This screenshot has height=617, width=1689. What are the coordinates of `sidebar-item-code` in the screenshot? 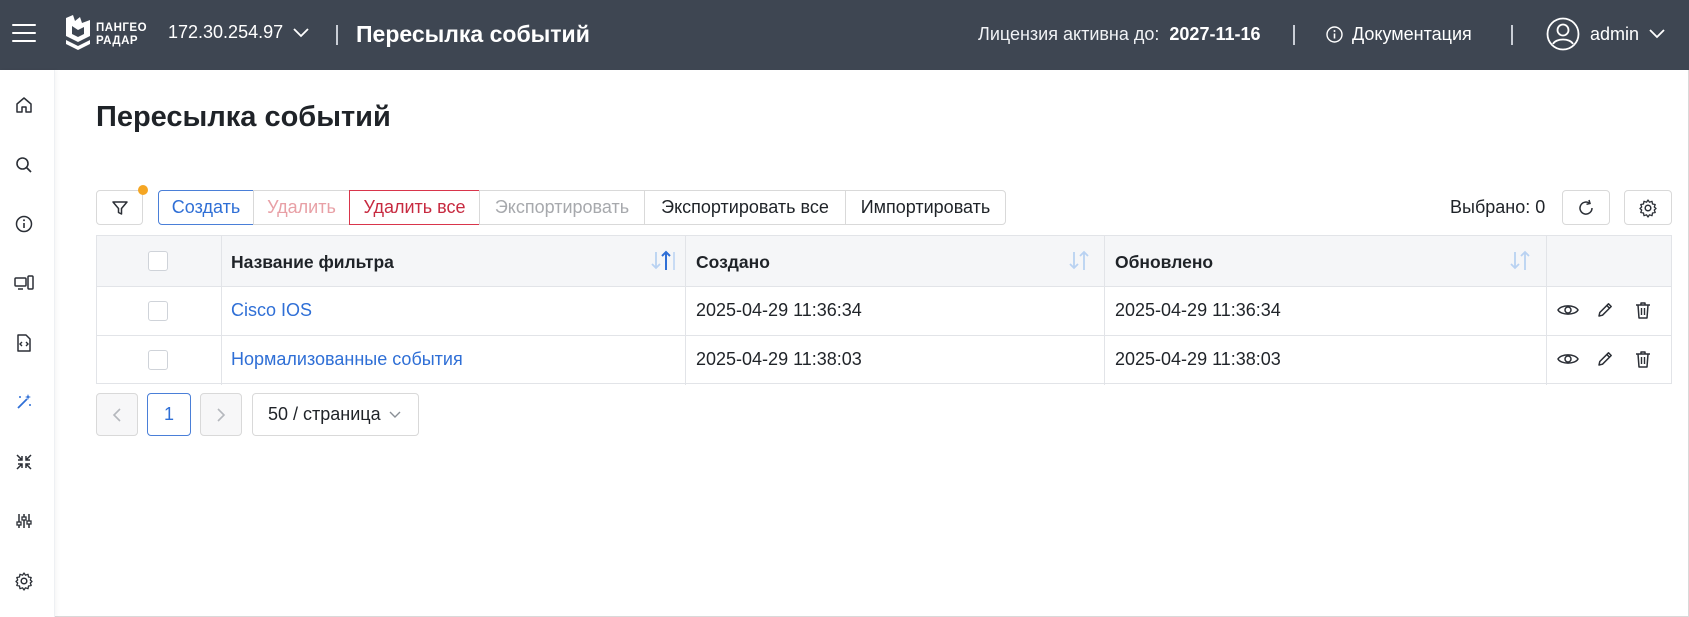 It's located at (24, 343).